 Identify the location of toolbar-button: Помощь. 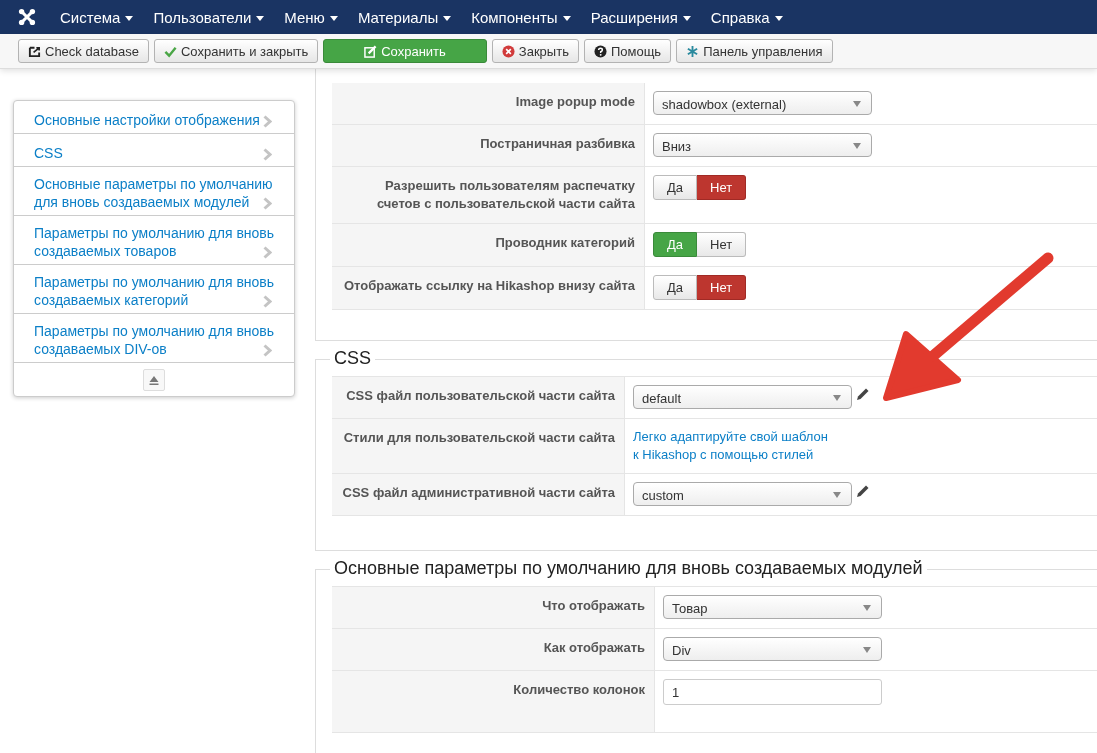
(627, 51).